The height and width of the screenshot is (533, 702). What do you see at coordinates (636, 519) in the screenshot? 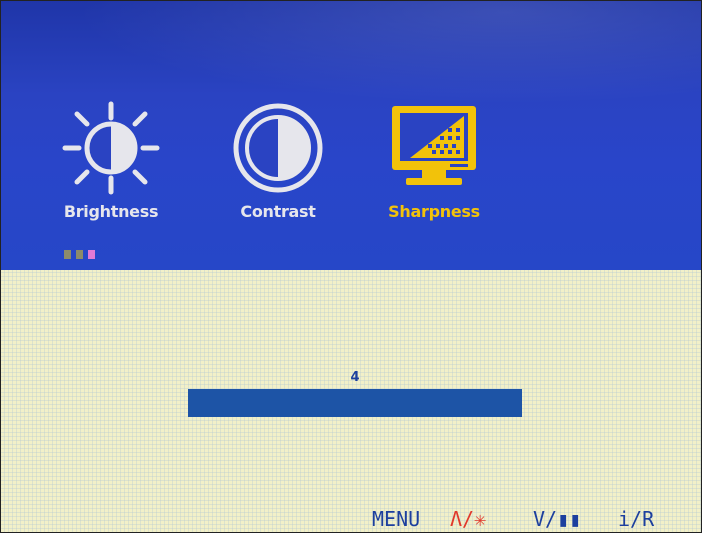
I see `input-key-label: i/R` at bounding box center [636, 519].